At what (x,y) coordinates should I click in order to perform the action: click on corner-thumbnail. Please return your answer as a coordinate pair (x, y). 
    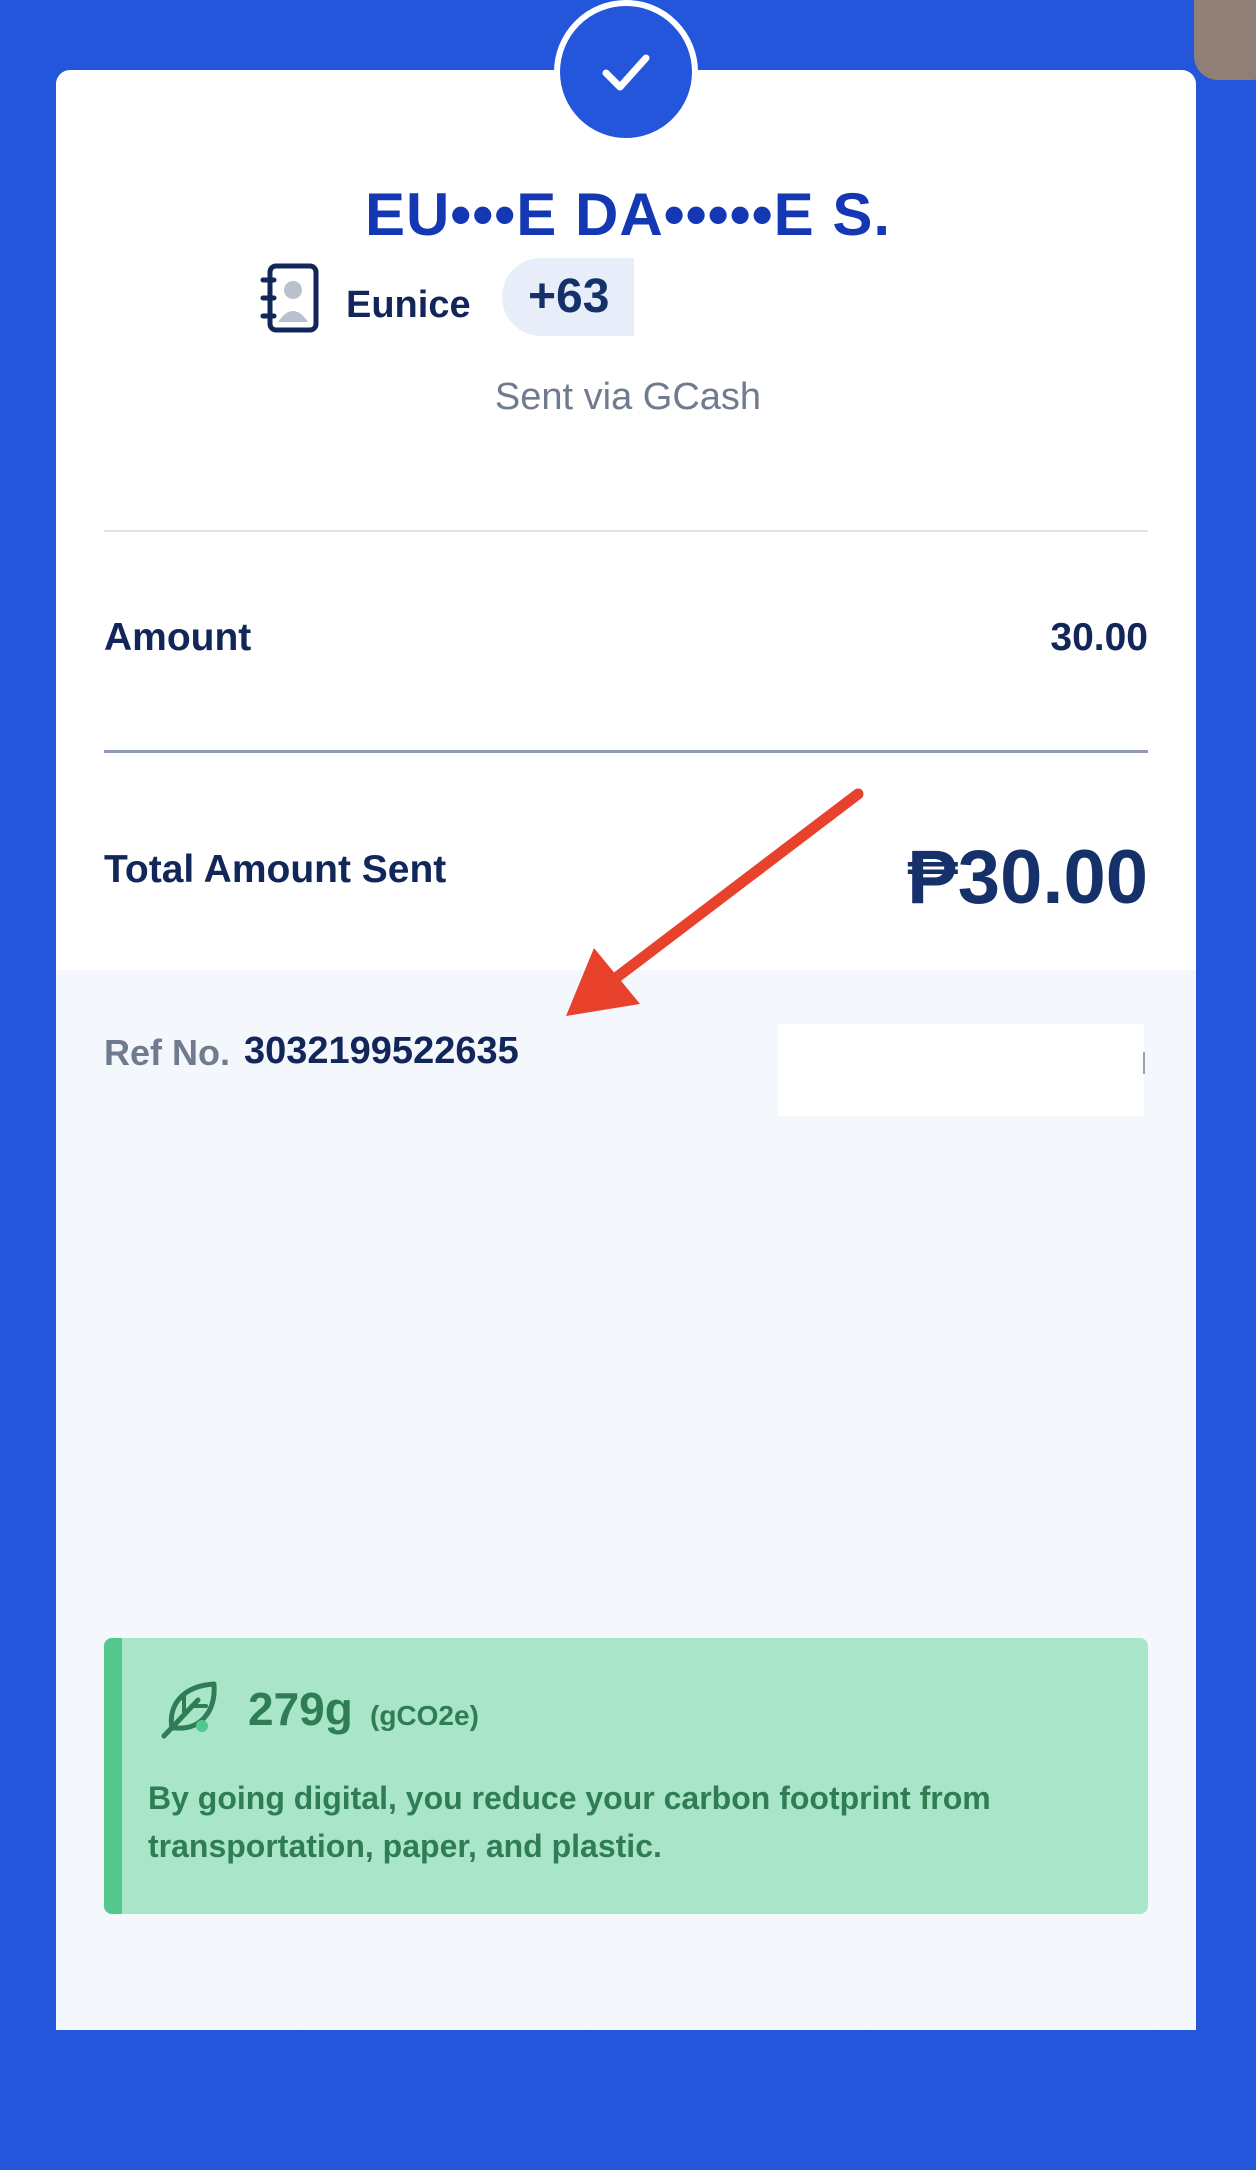
    Looking at the image, I should click on (1225, 40).